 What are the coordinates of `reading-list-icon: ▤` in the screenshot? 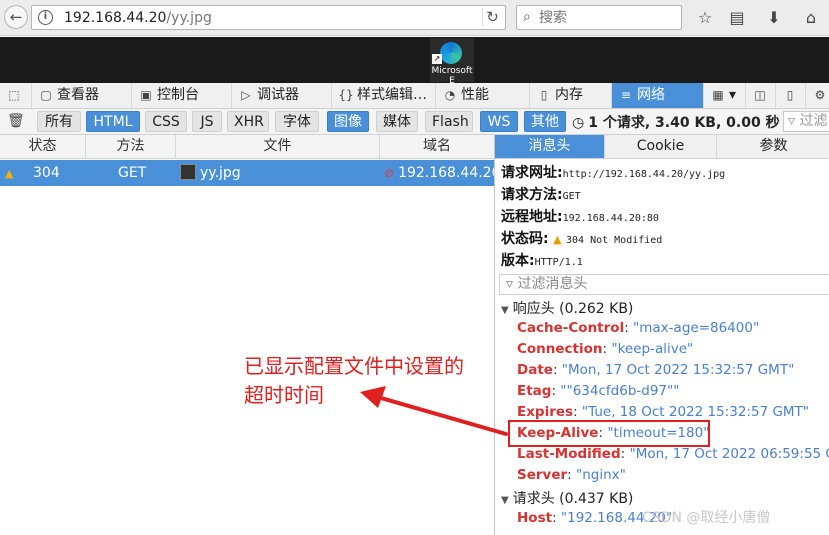 It's located at (737, 18).